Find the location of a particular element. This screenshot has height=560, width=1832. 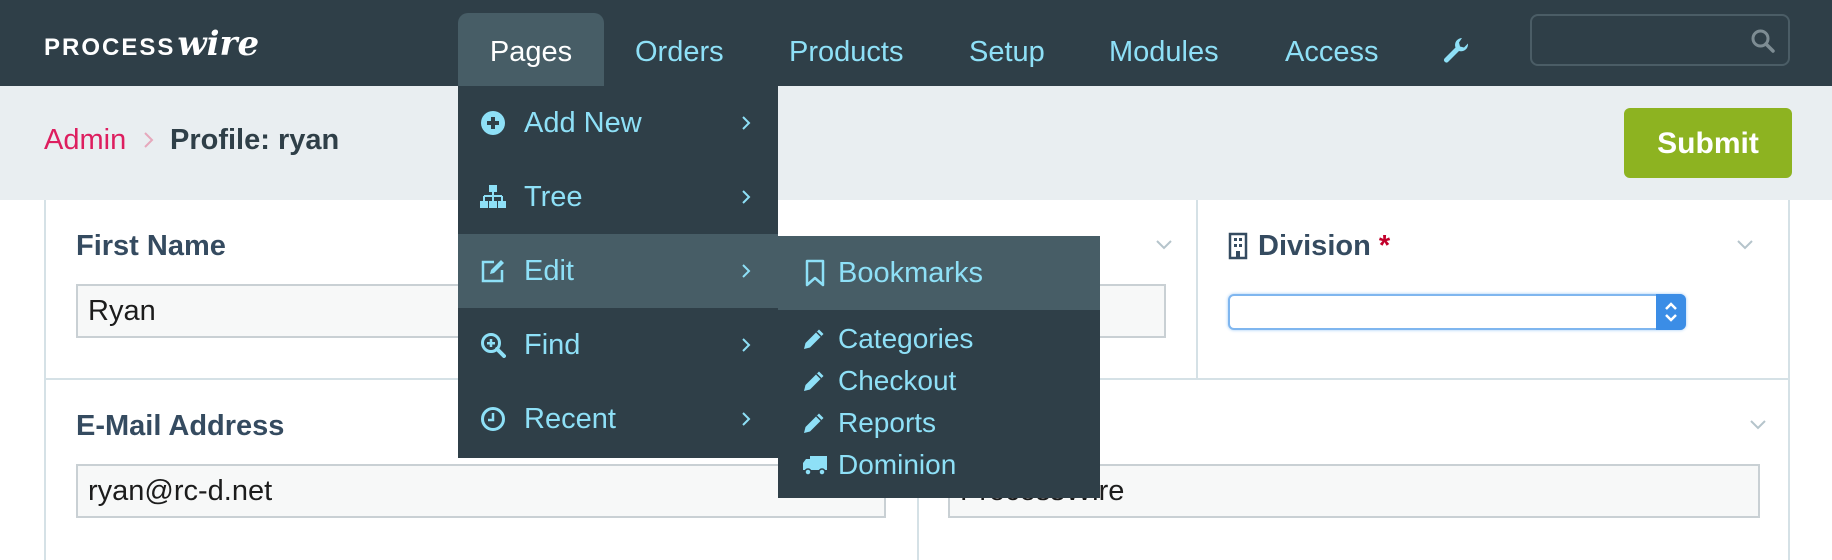

menu-item-label: Recent is located at coordinates (570, 419).